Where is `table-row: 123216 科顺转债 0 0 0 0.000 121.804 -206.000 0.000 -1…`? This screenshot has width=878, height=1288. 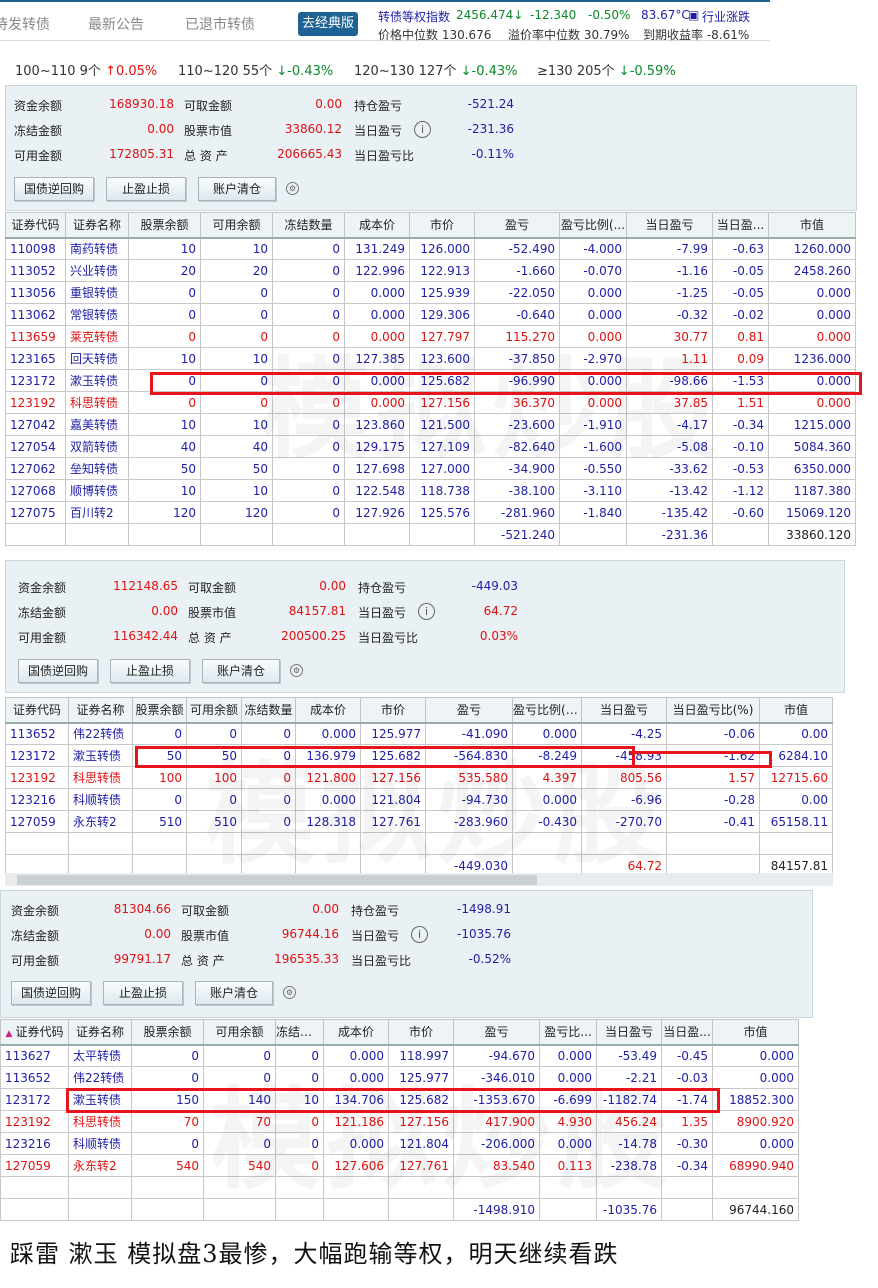 table-row: 123216 科顺转债 0 0 0 0.000 121.804 -206.000 0.000 -1… is located at coordinates (399, 1143).